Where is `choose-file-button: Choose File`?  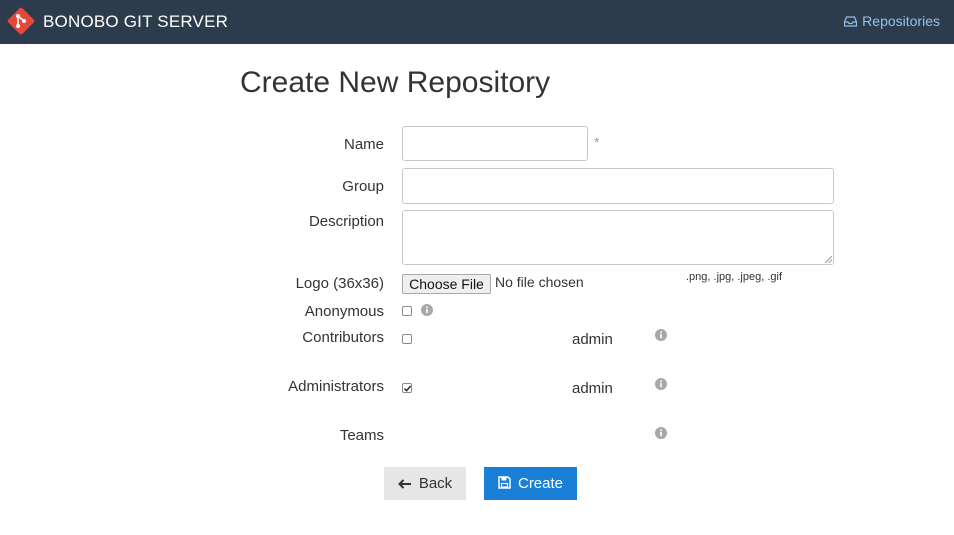 choose-file-button: Choose File is located at coordinates (446, 284).